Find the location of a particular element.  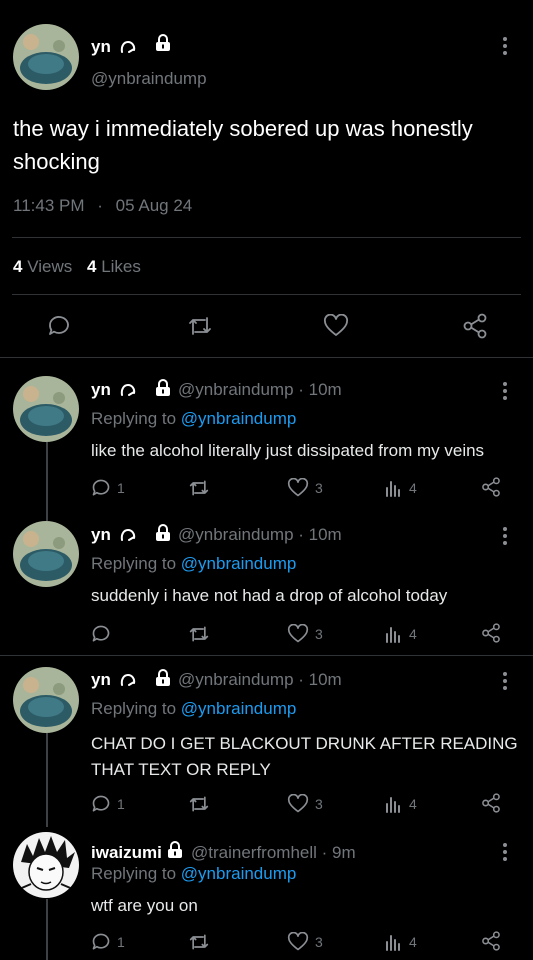

time: 11:43 PM is located at coordinates (49, 205).